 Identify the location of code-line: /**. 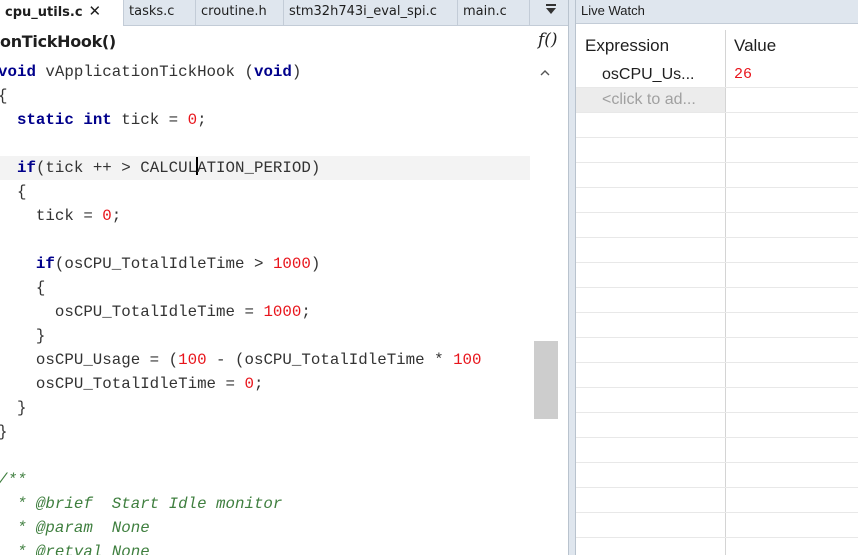
(13, 480).